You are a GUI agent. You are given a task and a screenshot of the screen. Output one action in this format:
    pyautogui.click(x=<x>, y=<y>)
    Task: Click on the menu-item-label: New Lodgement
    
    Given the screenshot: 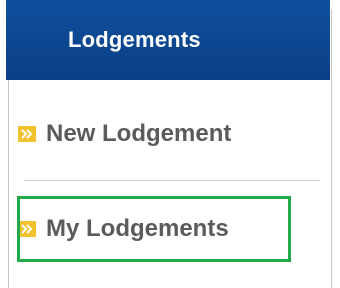 What is the action you would take?
    pyautogui.click(x=139, y=133)
    